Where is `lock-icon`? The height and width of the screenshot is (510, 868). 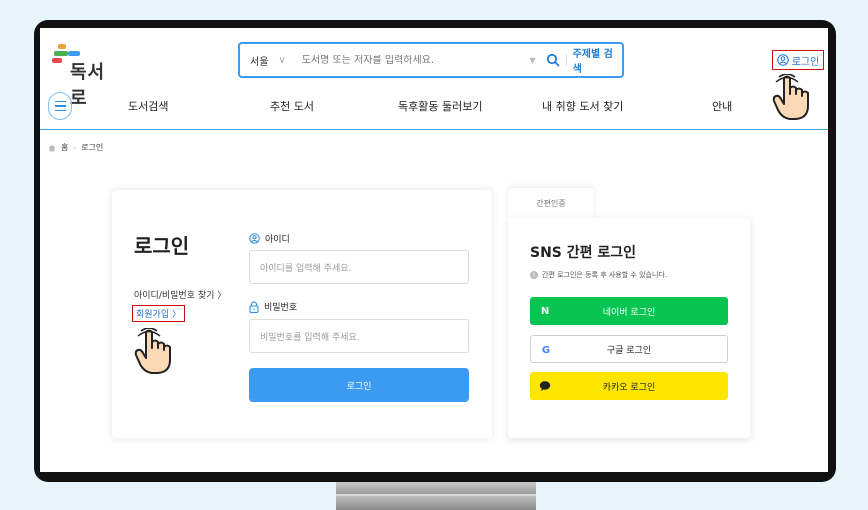
lock-icon is located at coordinates (254, 306).